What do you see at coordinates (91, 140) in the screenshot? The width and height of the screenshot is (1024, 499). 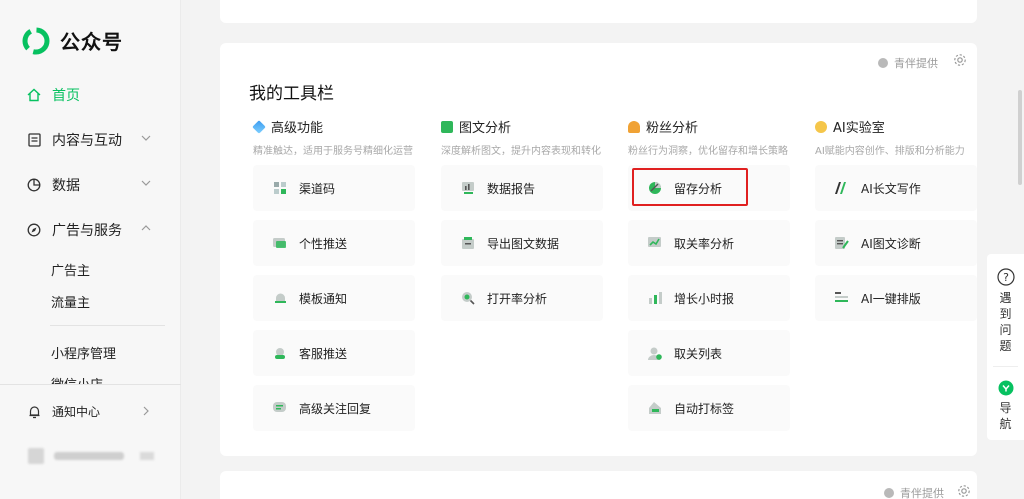 I see `sidebar-item-content: 内容与互动` at bounding box center [91, 140].